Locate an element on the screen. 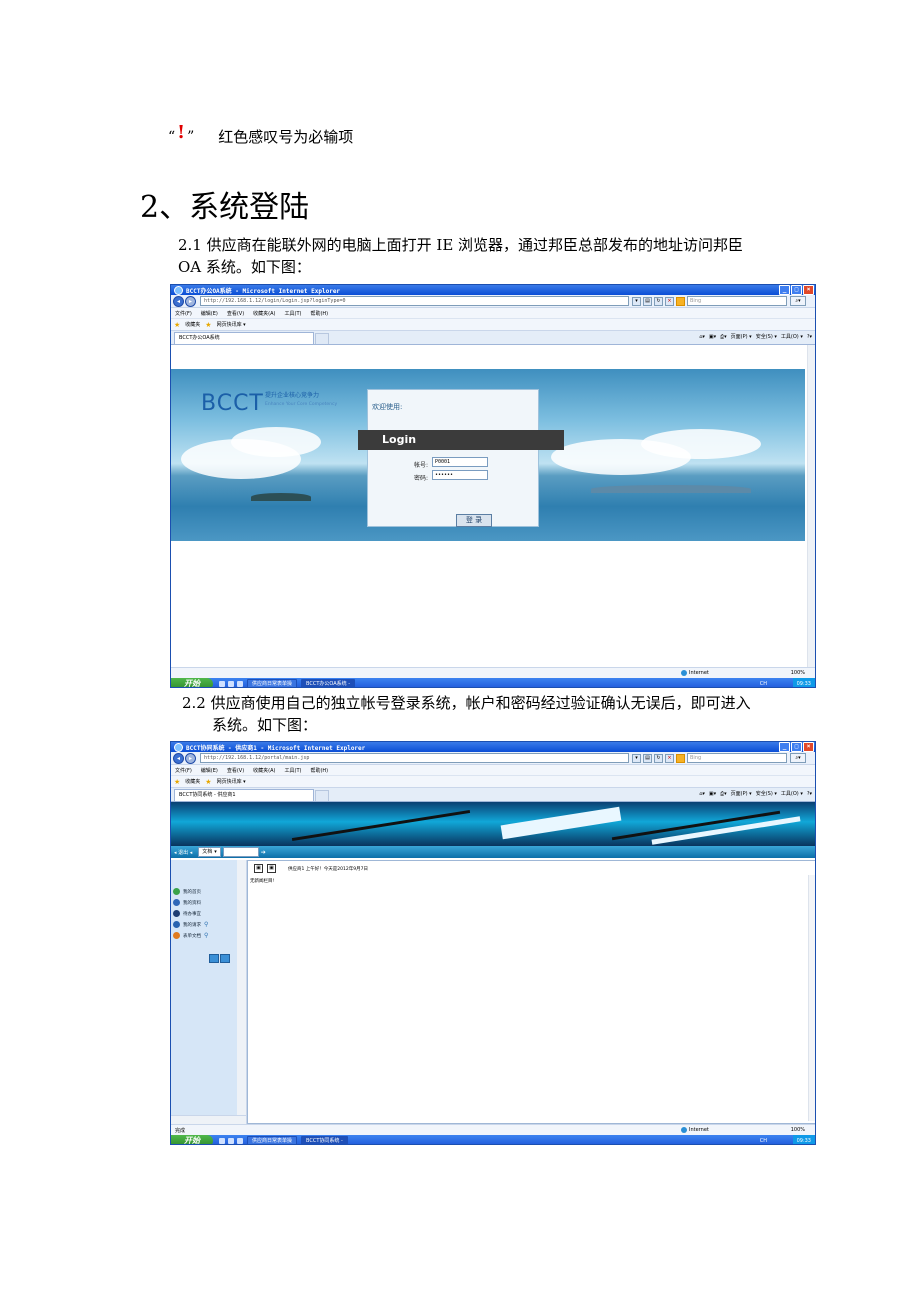 Image resolution: width=920 pixels, height=1302 pixels. command-bar: ⌂▾ ▣▾ ⎙▾ 页面(P) ▾ 安全(S) ▾ 工具(O) ▾ ?▾ is located at coordinates (755, 794).